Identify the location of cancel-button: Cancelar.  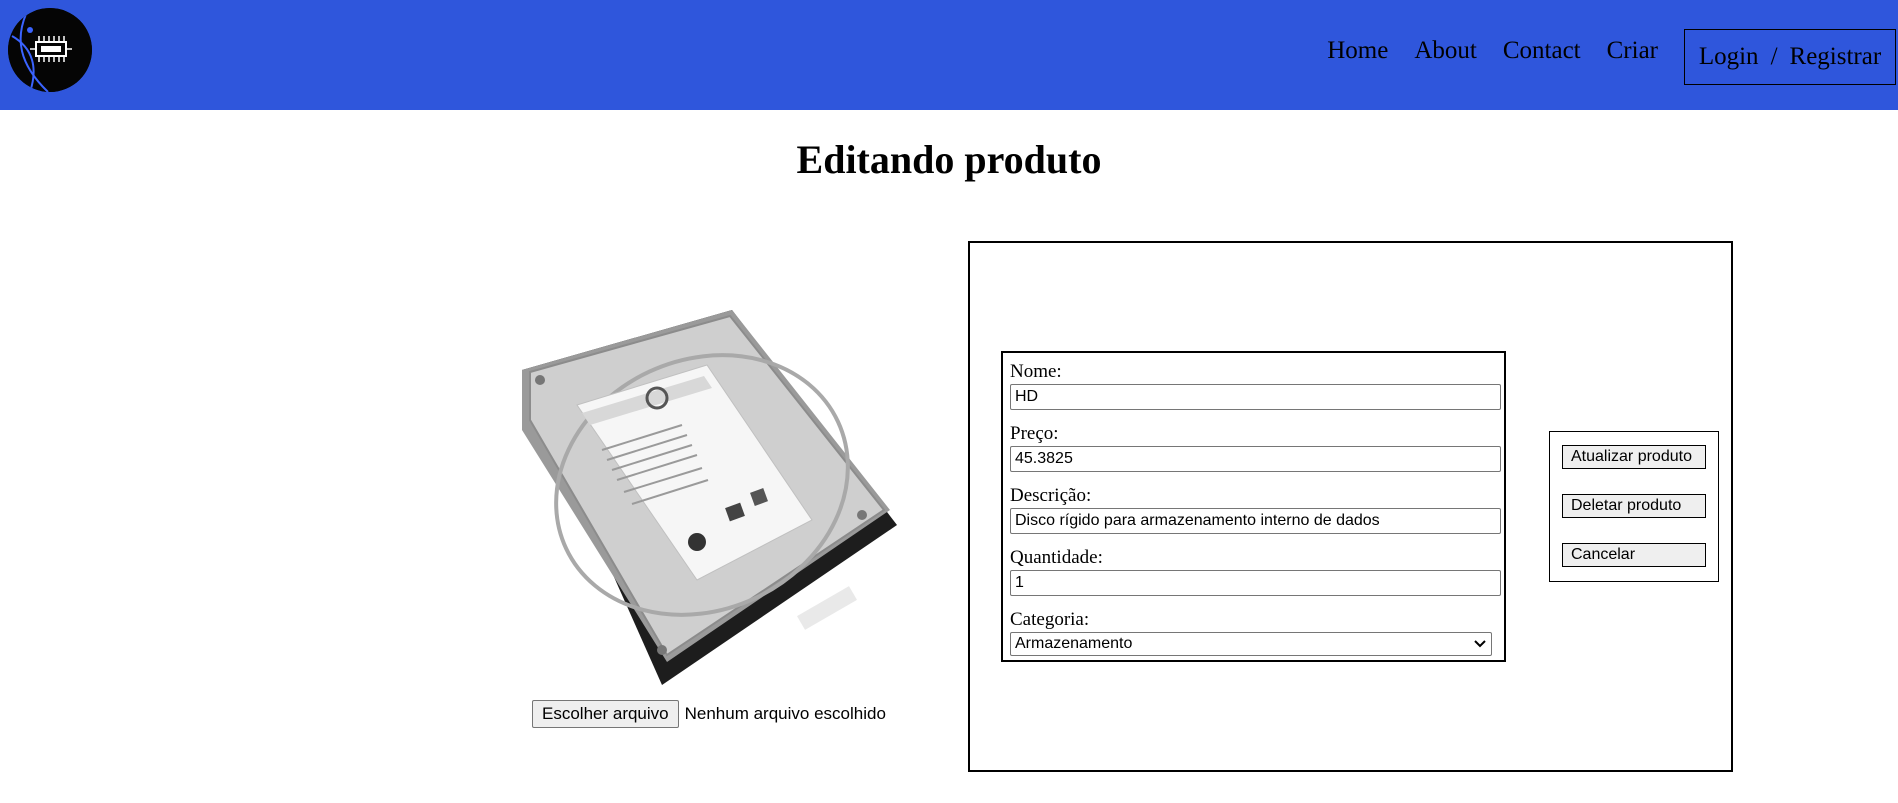
(1634, 555).